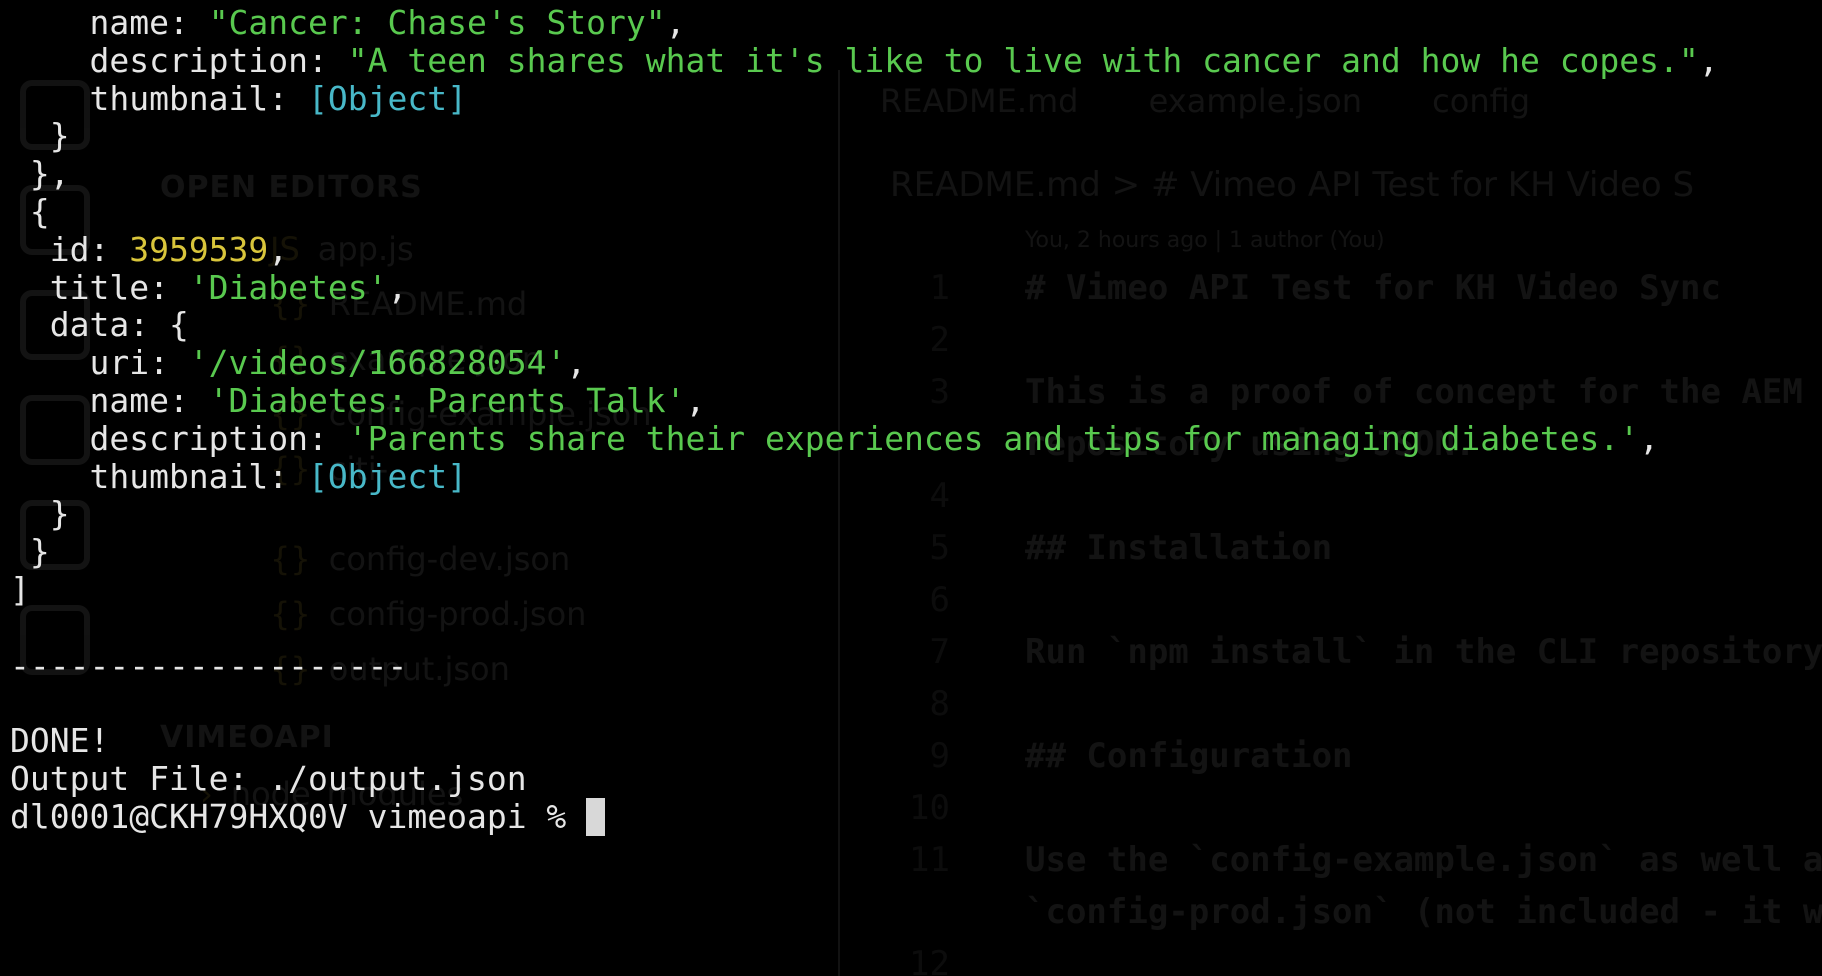 The width and height of the screenshot is (1822, 976). What do you see at coordinates (99, 363) in the screenshot?
I see `token-text: uri:` at bounding box center [99, 363].